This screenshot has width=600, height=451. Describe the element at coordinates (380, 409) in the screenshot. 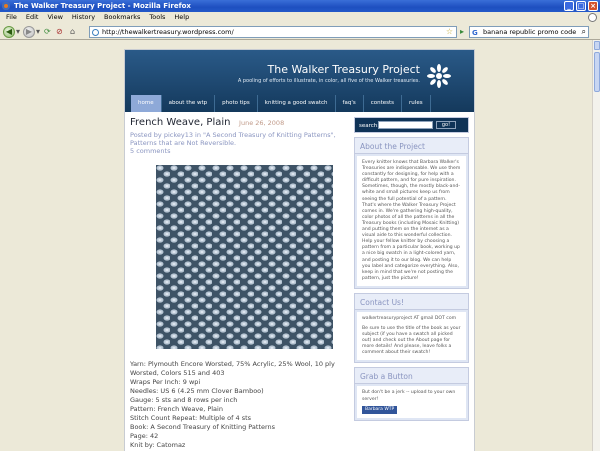

I see `blog-badge: Barbara WTP` at that location.